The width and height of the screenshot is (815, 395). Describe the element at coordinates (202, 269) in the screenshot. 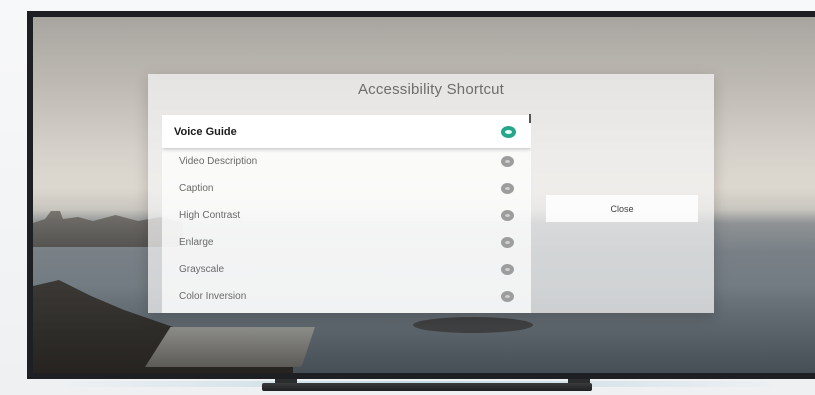

I see `shortcut-item-label: Grayscale` at that location.